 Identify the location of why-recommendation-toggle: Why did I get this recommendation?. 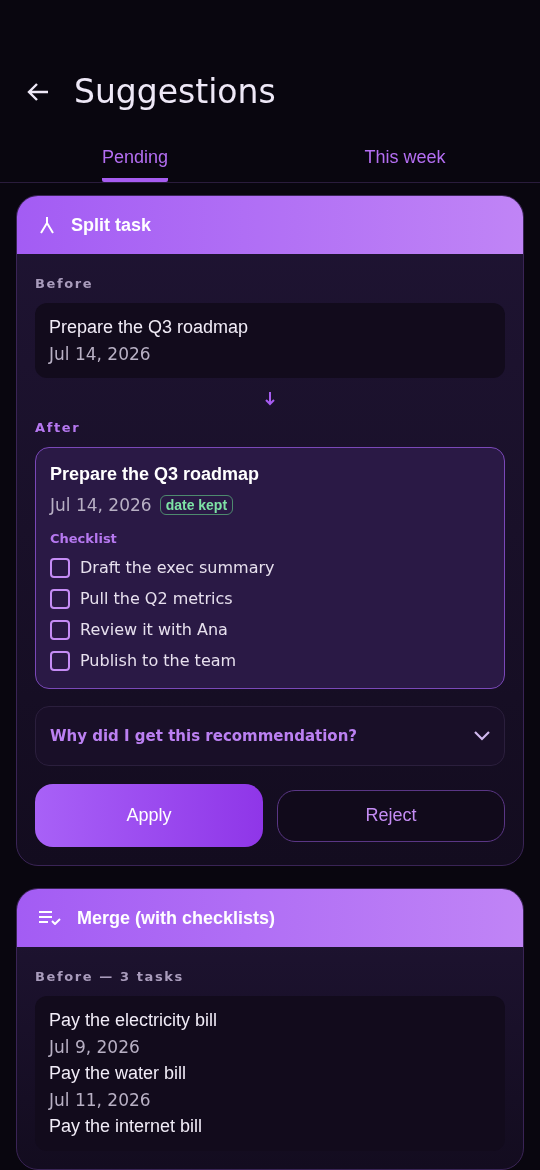
(270, 736).